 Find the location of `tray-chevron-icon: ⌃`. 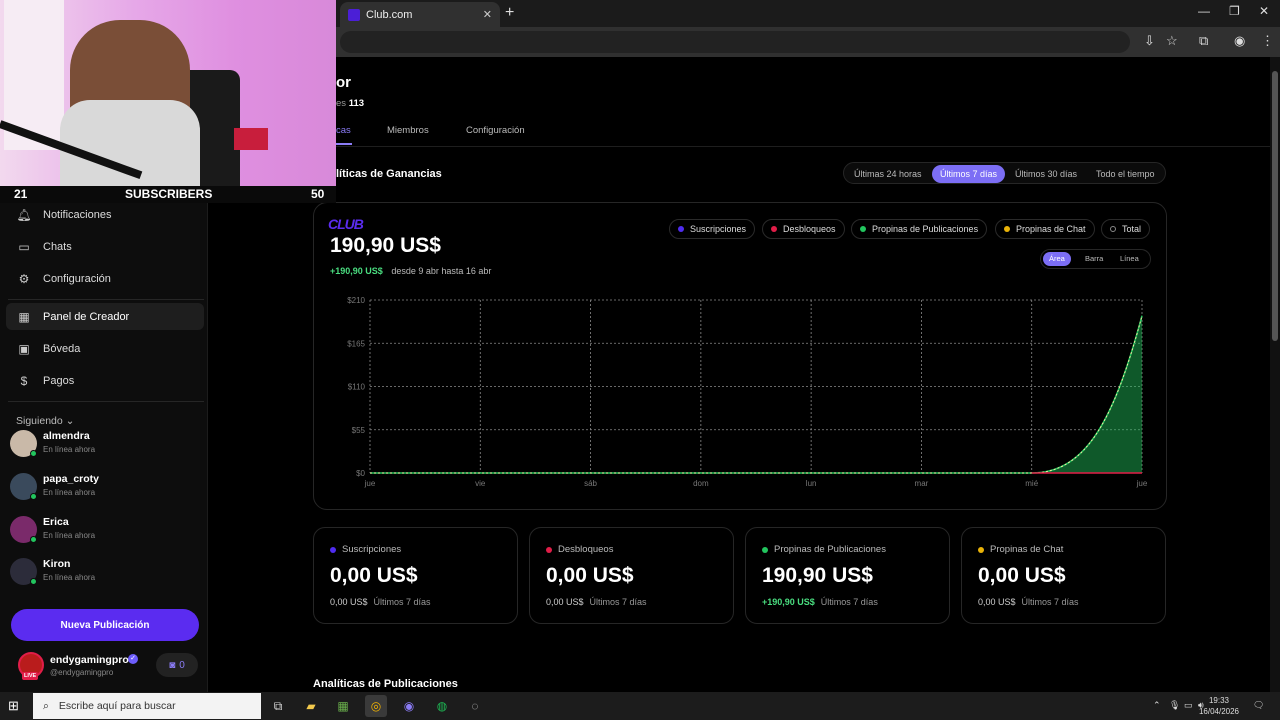

tray-chevron-icon: ⌃ is located at coordinates (1157, 705).